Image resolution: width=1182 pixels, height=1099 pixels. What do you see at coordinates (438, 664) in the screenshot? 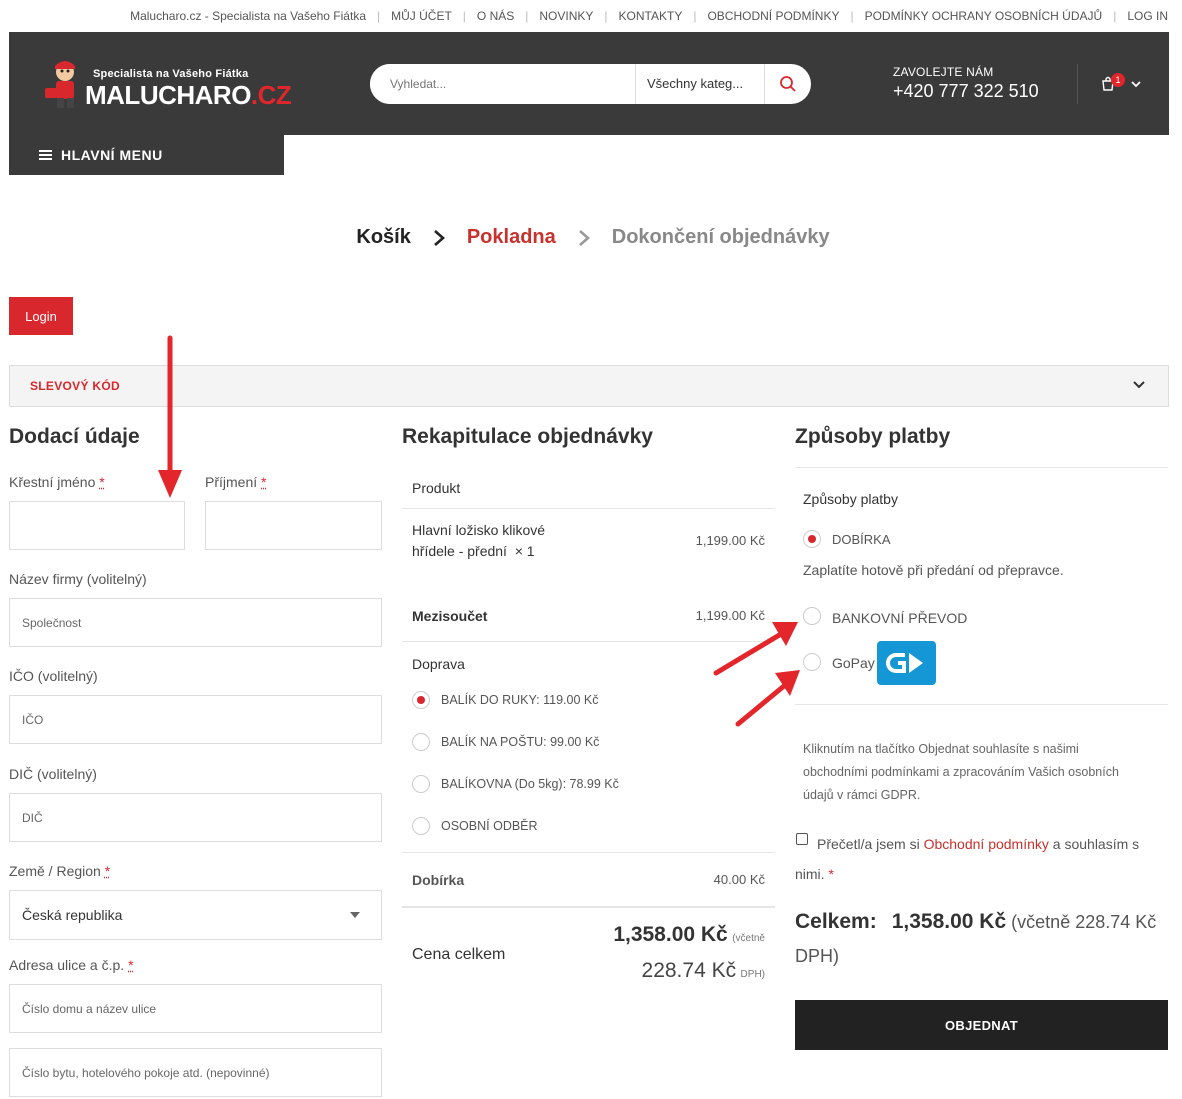
I see `shipping-label: Doprava` at bounding box center [438, 664].